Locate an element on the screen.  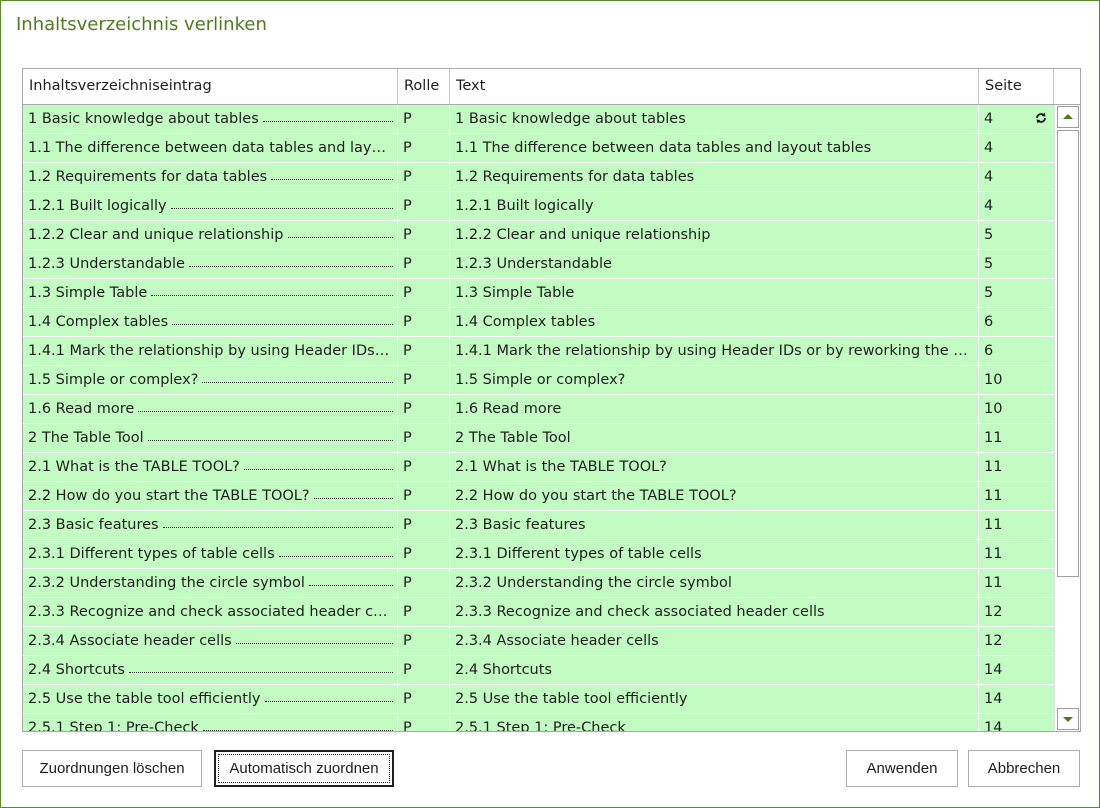
column-header-page: Seite is located at coordinates (1016, 86).